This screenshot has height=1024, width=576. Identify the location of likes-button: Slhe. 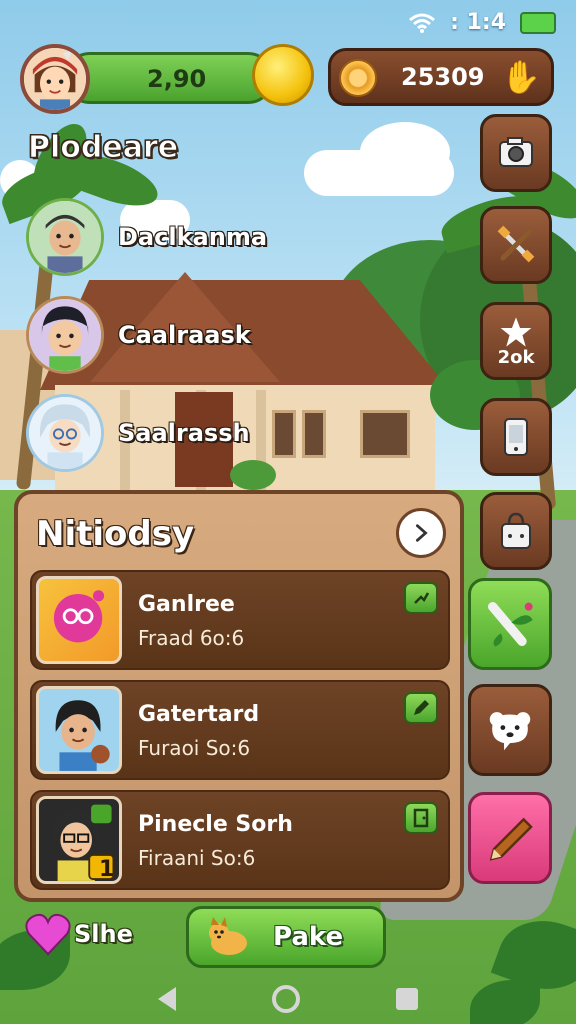
(78, 934).